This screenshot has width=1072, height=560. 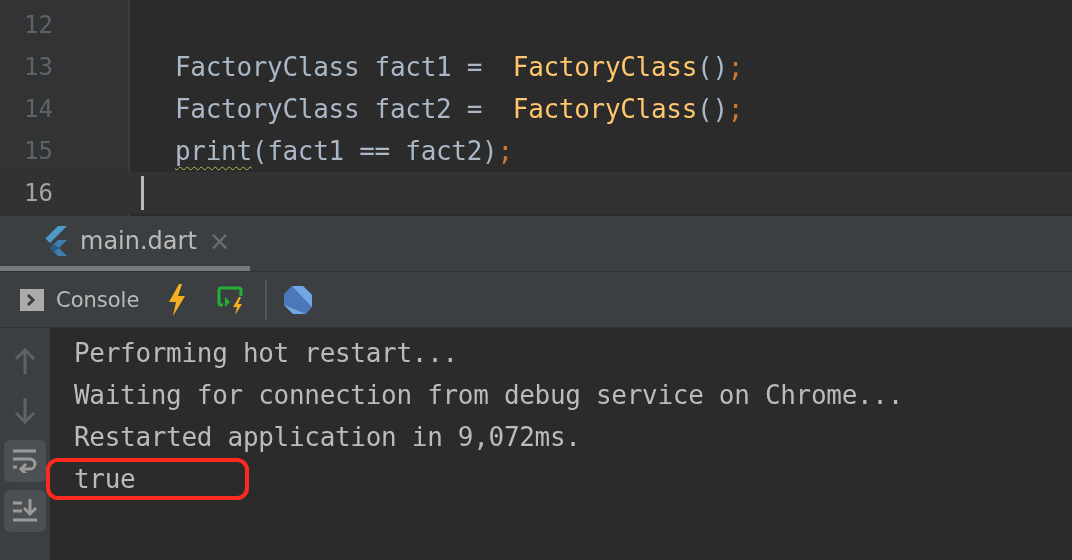 What do you see at coordinates (298, 299) in the screenshot?
I see `dart-logo-icon` at bounding box center [298, 299].